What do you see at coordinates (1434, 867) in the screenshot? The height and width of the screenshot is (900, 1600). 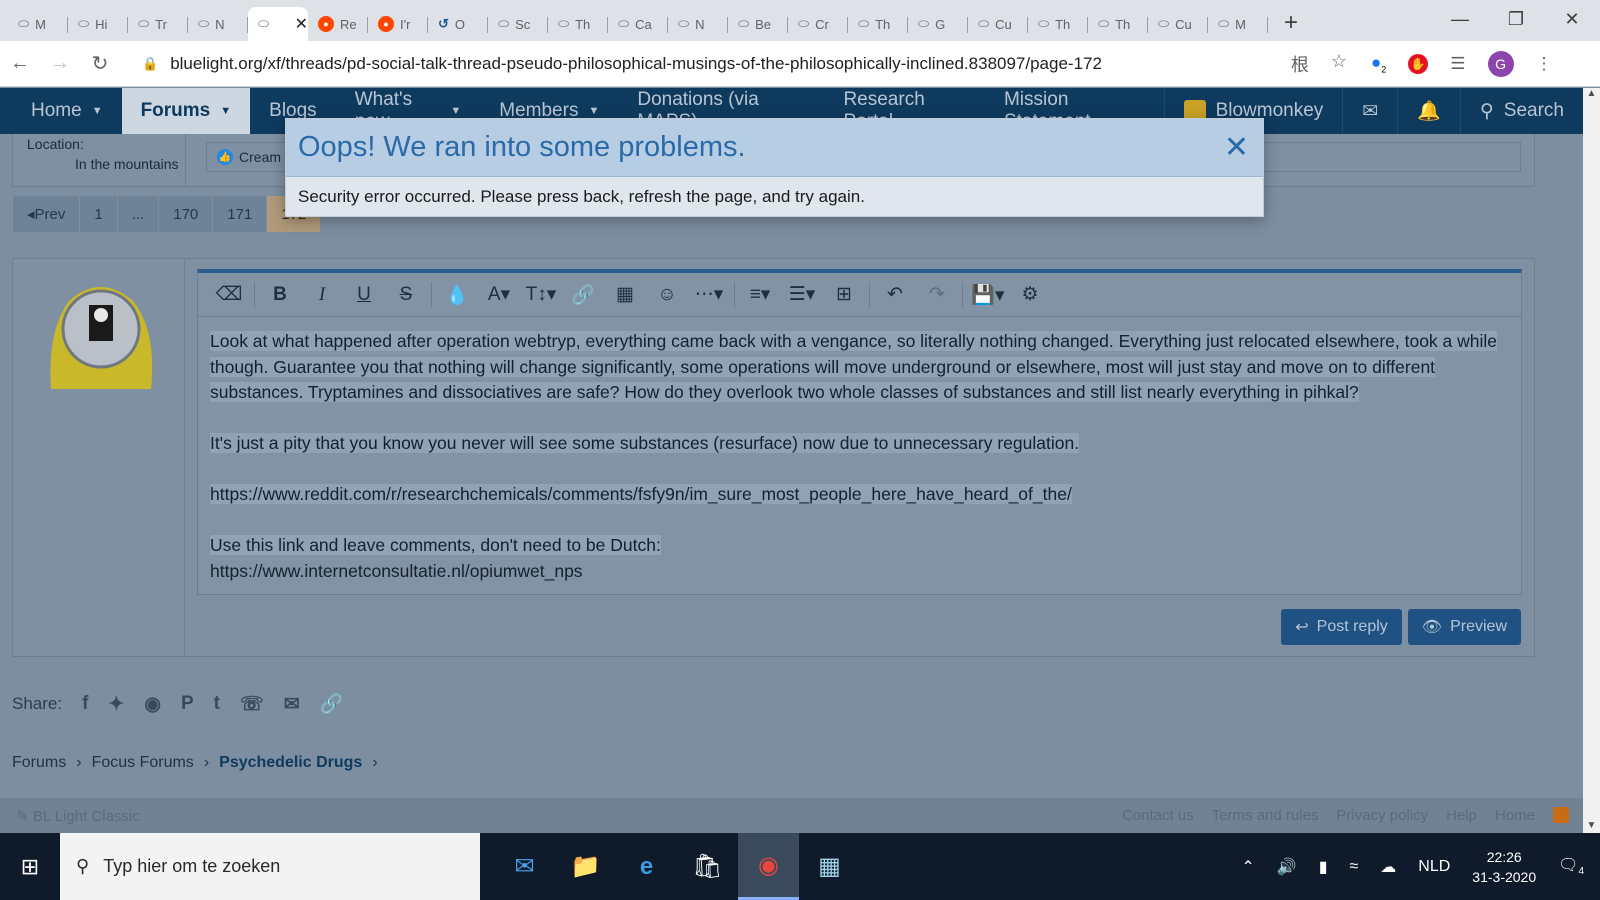 I see `language-indicator: NLD` at bounding box center [1434, 867].